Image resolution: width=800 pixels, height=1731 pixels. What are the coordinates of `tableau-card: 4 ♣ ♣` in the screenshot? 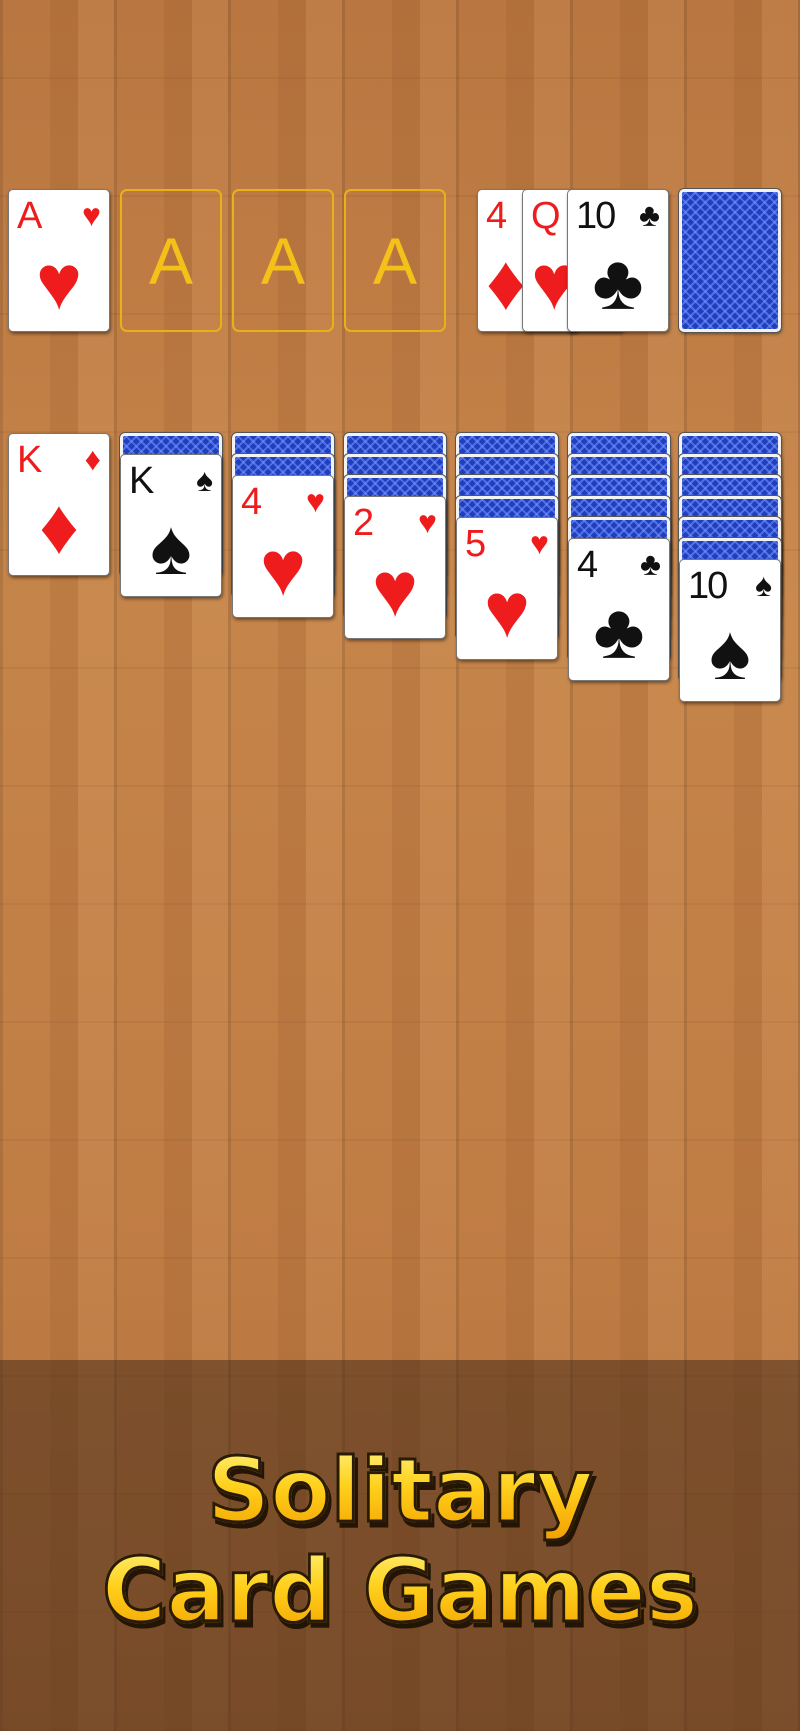 It's located at (619, 609).